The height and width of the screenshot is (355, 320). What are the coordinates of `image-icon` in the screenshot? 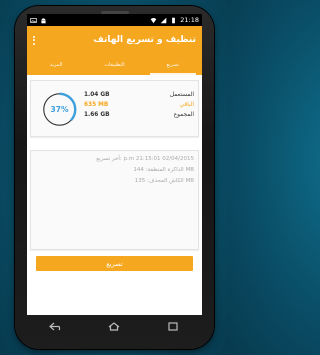 It's located at (33, 20).